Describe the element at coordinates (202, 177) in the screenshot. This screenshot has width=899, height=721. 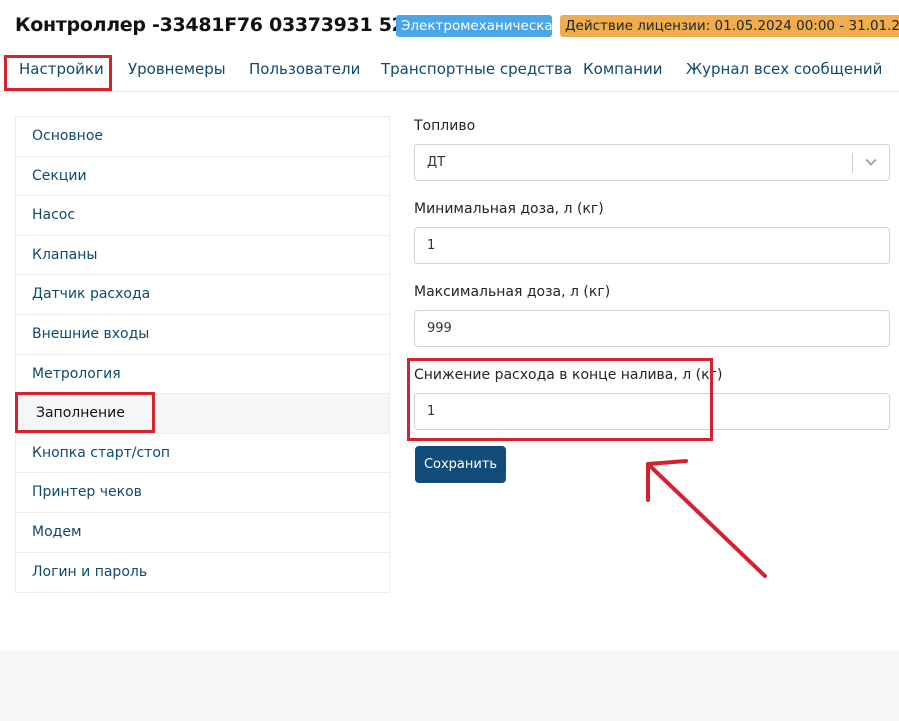
I see `menu-item-sections: Секции` at that location.